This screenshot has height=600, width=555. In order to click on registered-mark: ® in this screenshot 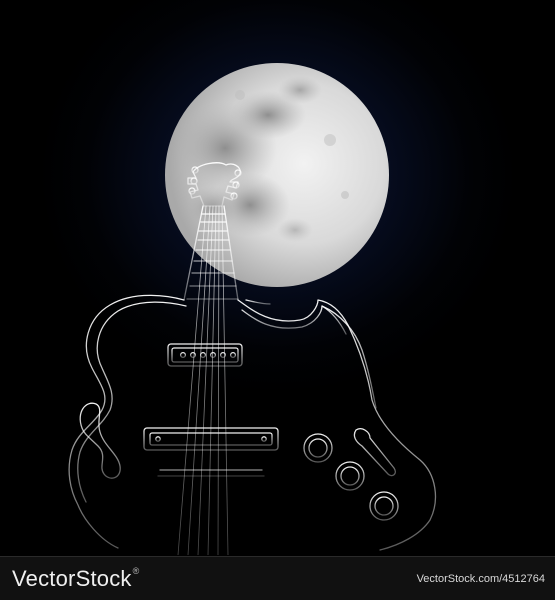, I will do `click(136, 571)`.